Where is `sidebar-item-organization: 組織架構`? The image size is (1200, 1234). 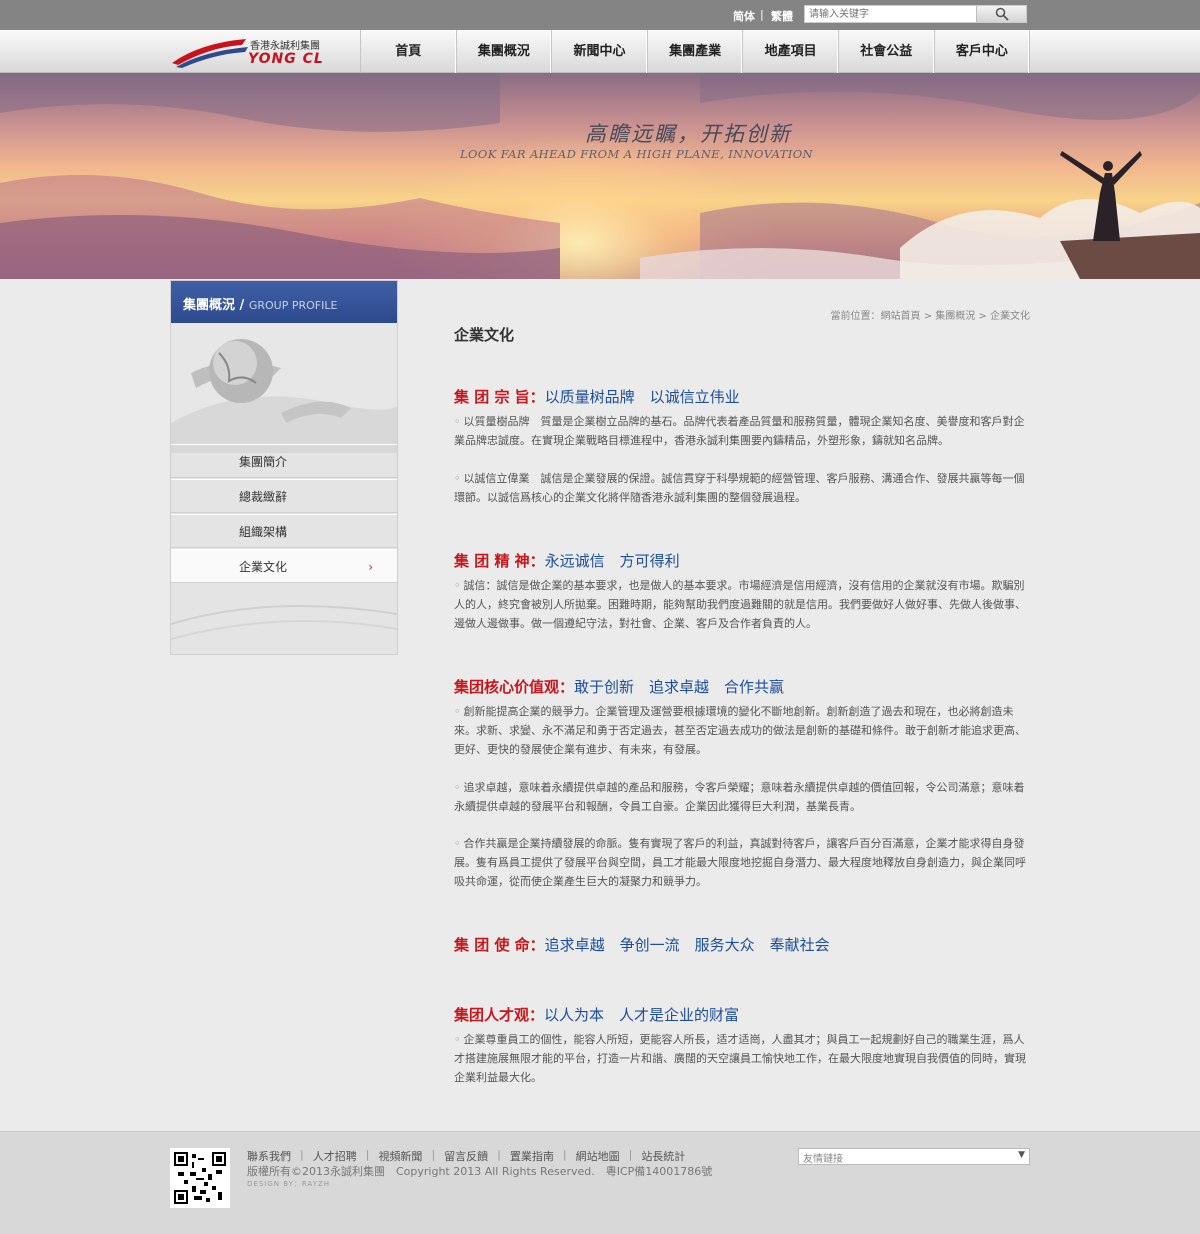
sidebar-item-organization: 組織架構 is located at coordinates (284, 531).